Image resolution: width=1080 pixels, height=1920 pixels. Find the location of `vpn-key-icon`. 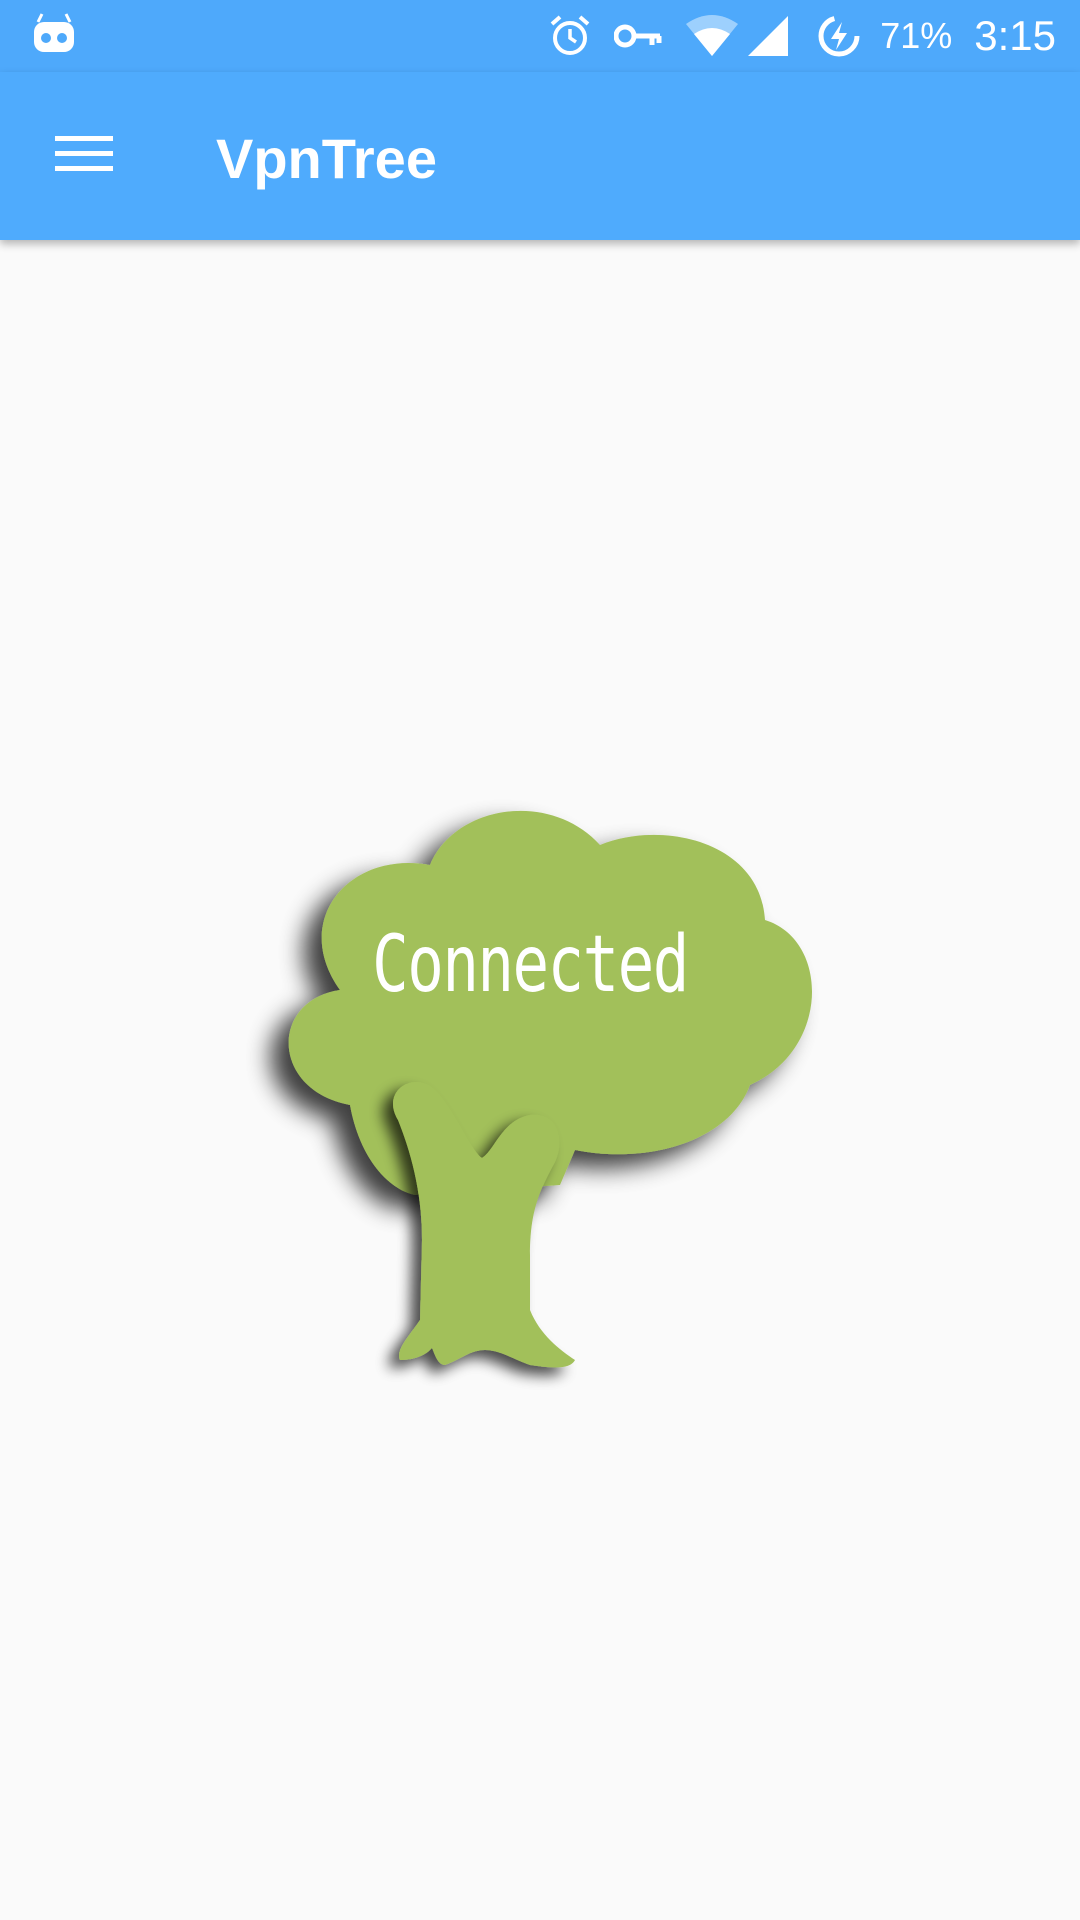

vpn-key-icon is located at coordinates (638, 36).